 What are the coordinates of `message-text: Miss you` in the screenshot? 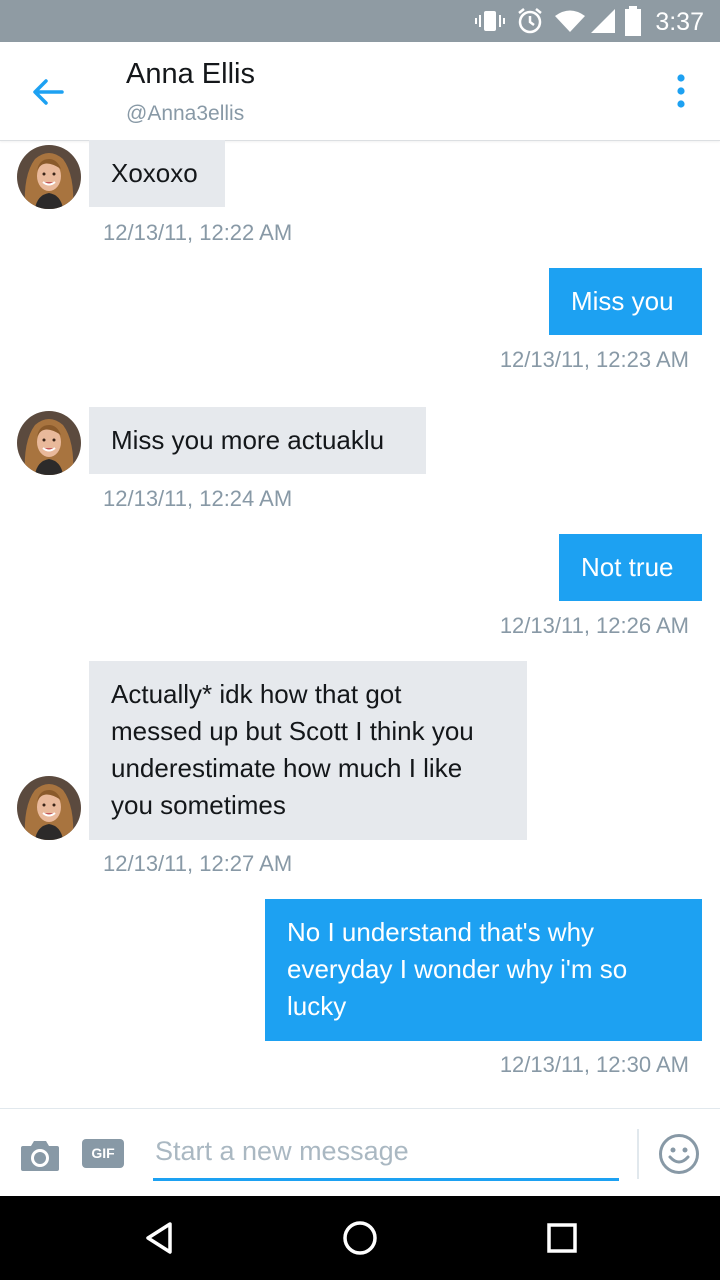 It's located at (622, 301).